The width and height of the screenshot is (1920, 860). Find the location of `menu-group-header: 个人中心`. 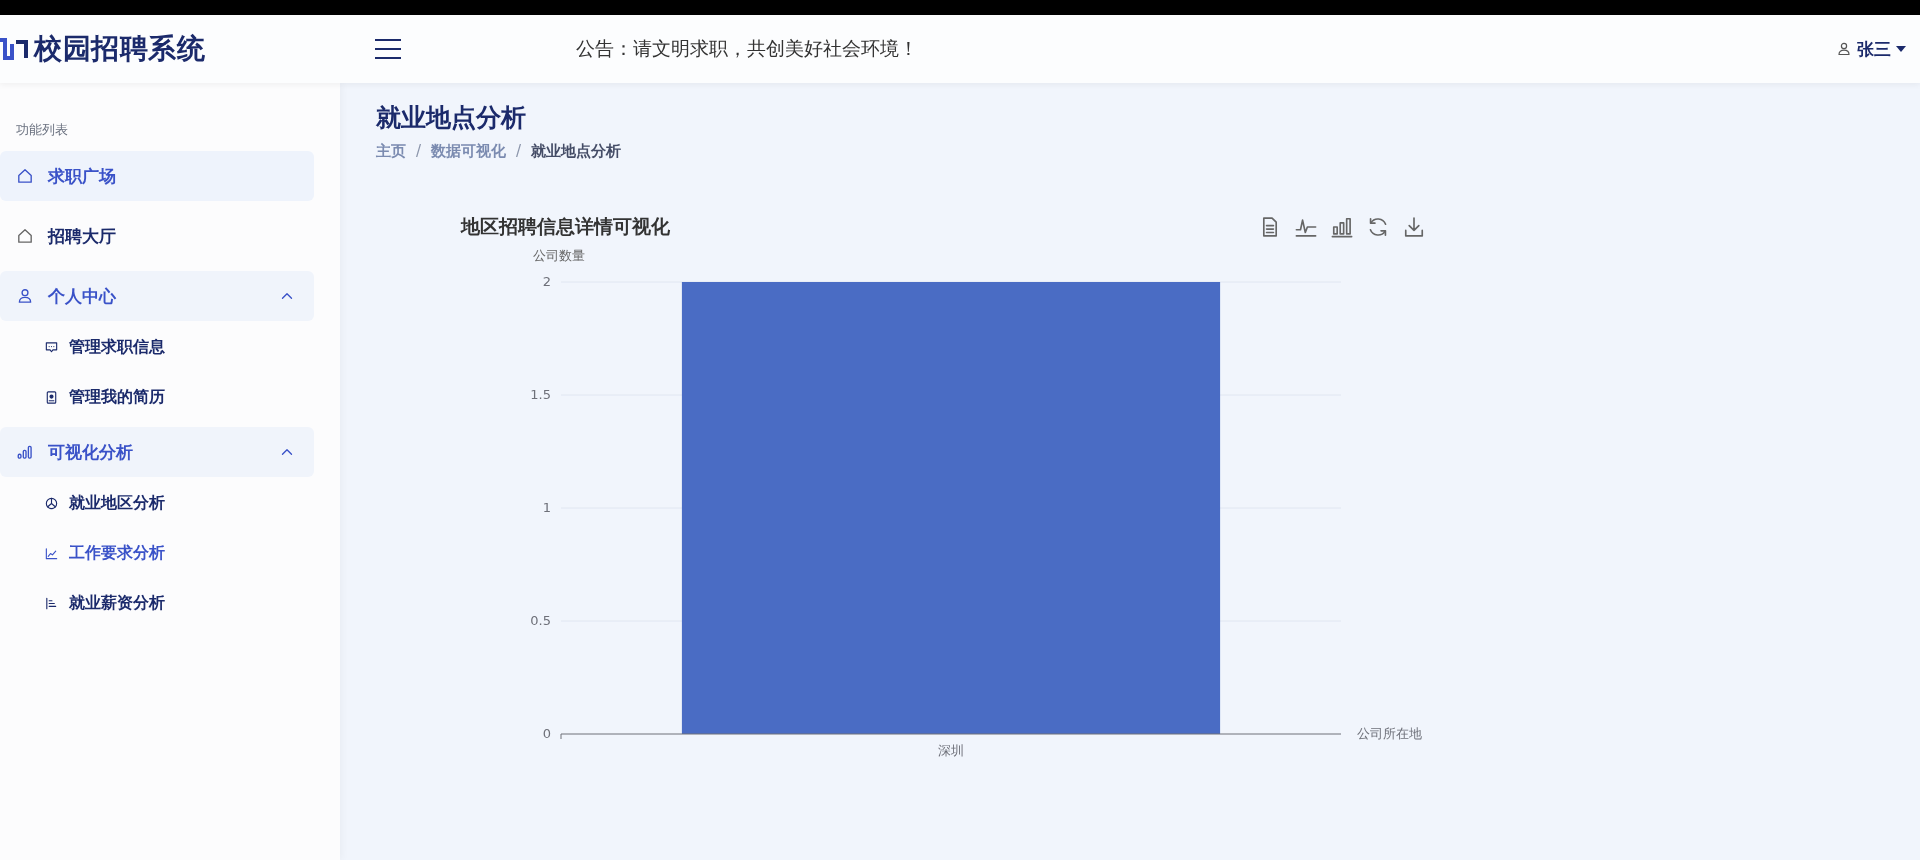

menu-group-header: 个人中心 is located at coordinates (157, 296).